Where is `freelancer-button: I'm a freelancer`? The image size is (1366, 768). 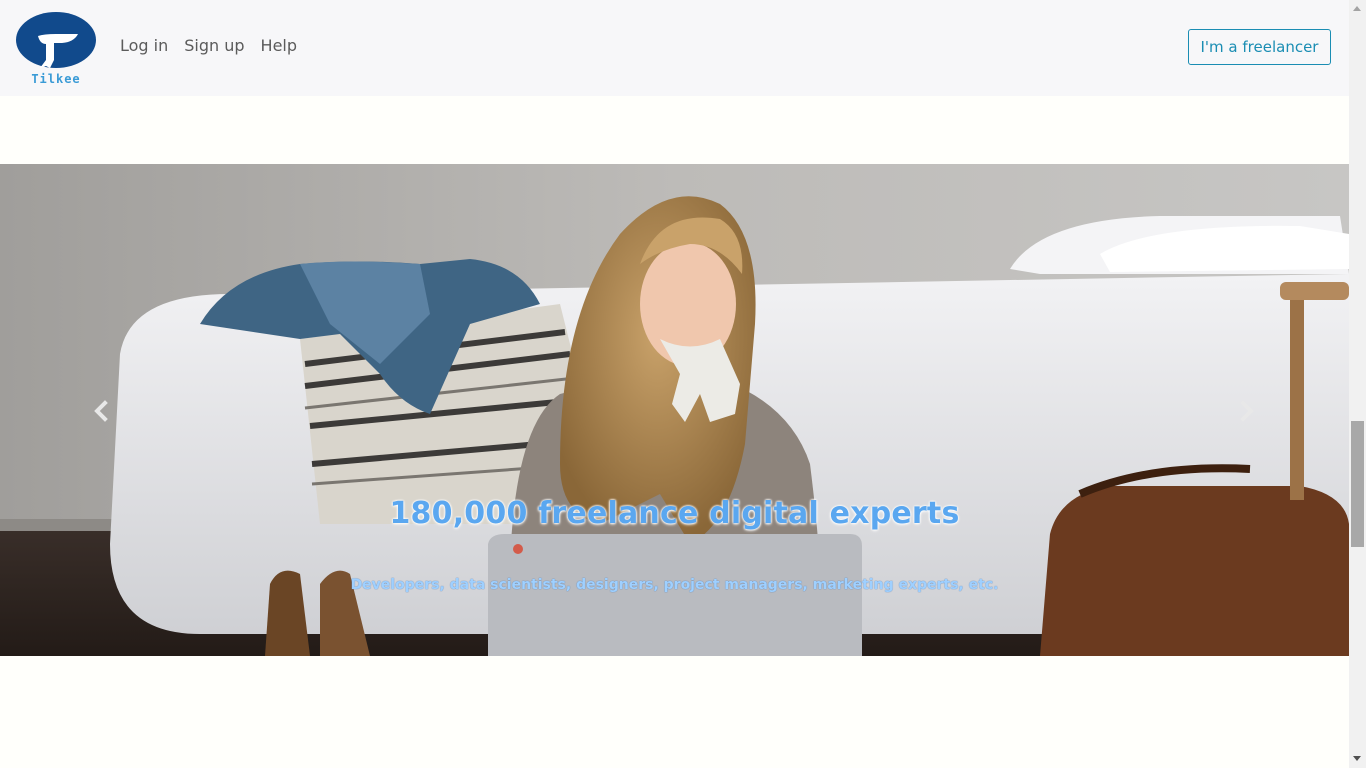
freelancer-button: I'm a freelancer is located at coordinates (1259, 47).